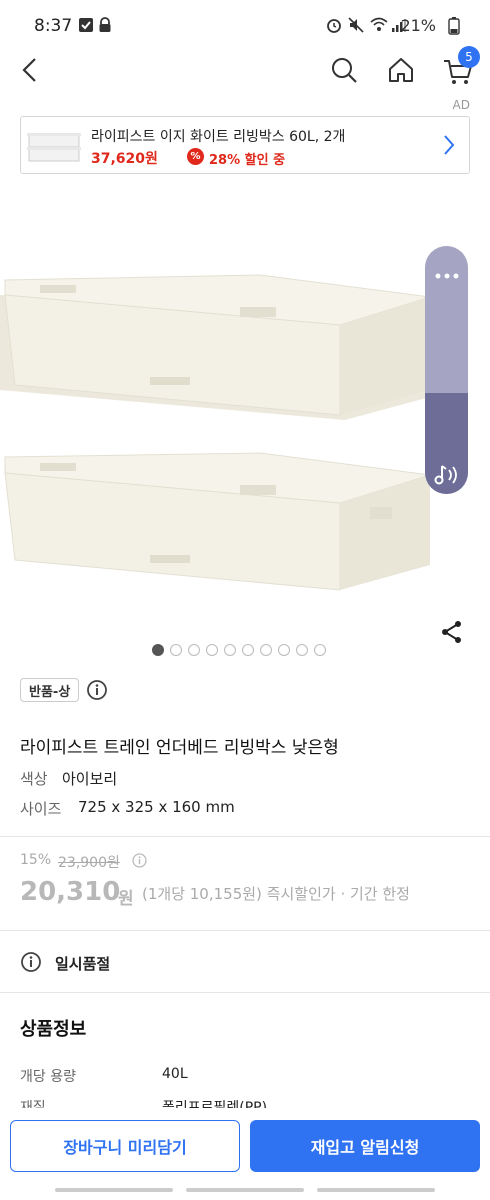  What do you see at coordinates (179, 748) in the screenshot?
I see `product-title: 라이피스트 트레인 언더베드 리빙박스 낮은형` at bounding box center [179, 748].